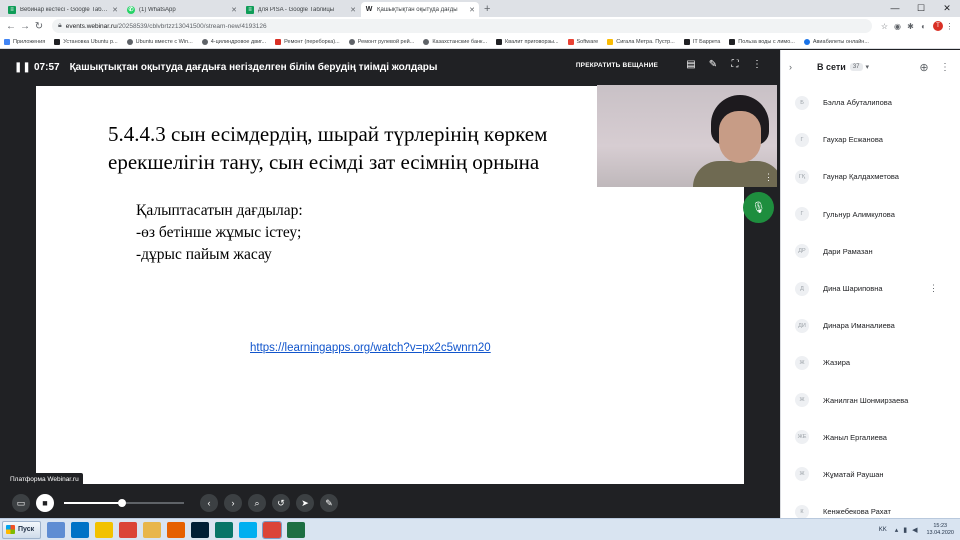 Image resolution: width=960 pixels, height=540 pixels. I want to click on paint-icon, so click(56, 529).